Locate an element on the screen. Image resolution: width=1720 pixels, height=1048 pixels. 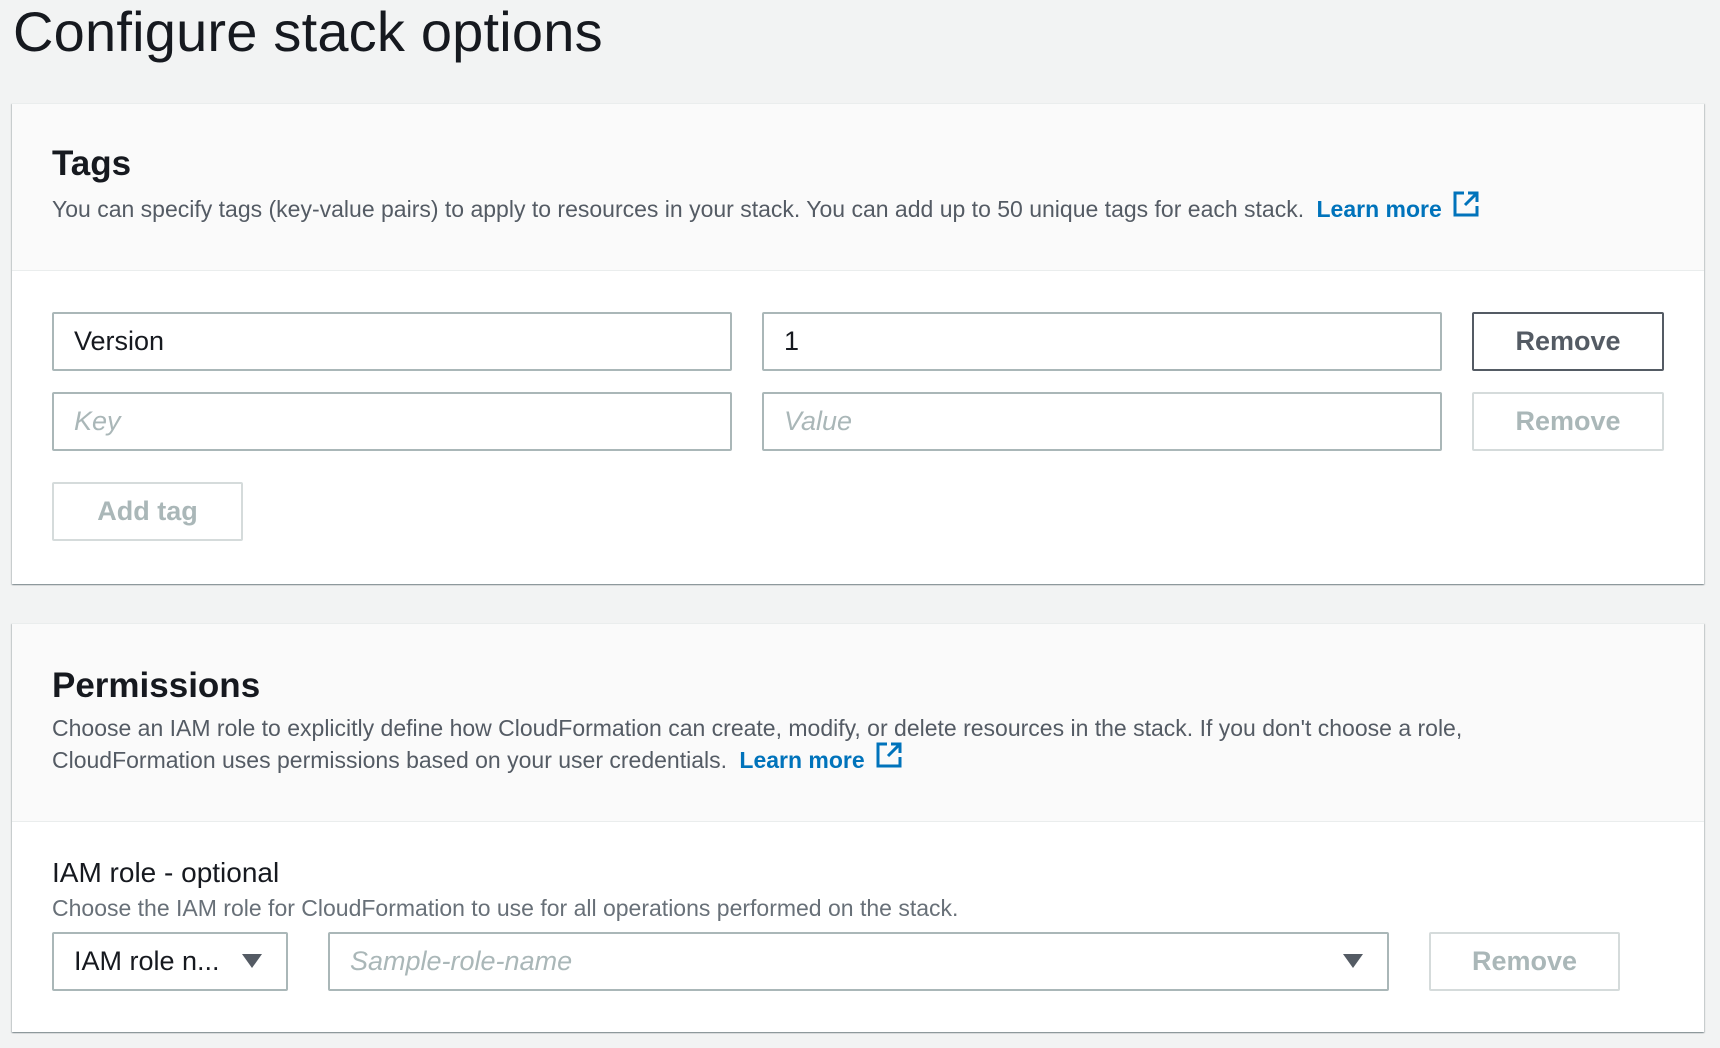
permissions-title: Permissions is located at coordinates (156, 685).